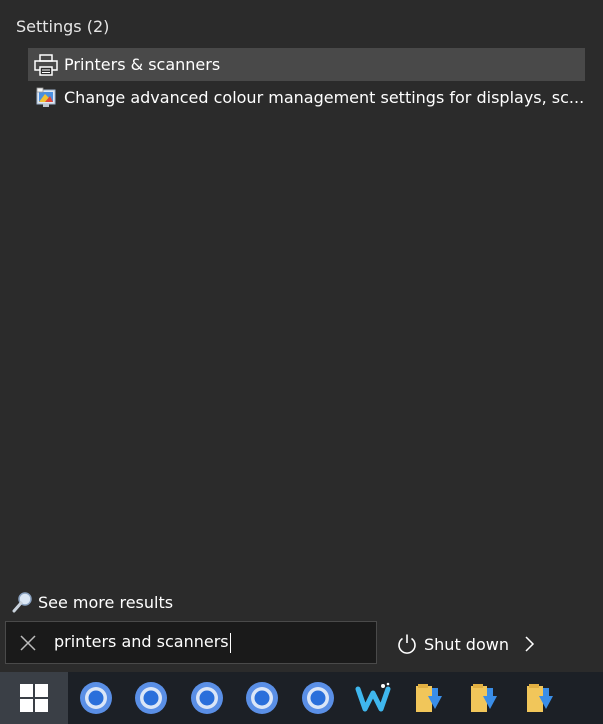  I want to click on search-box: printers and scanners, so click(191, 642).